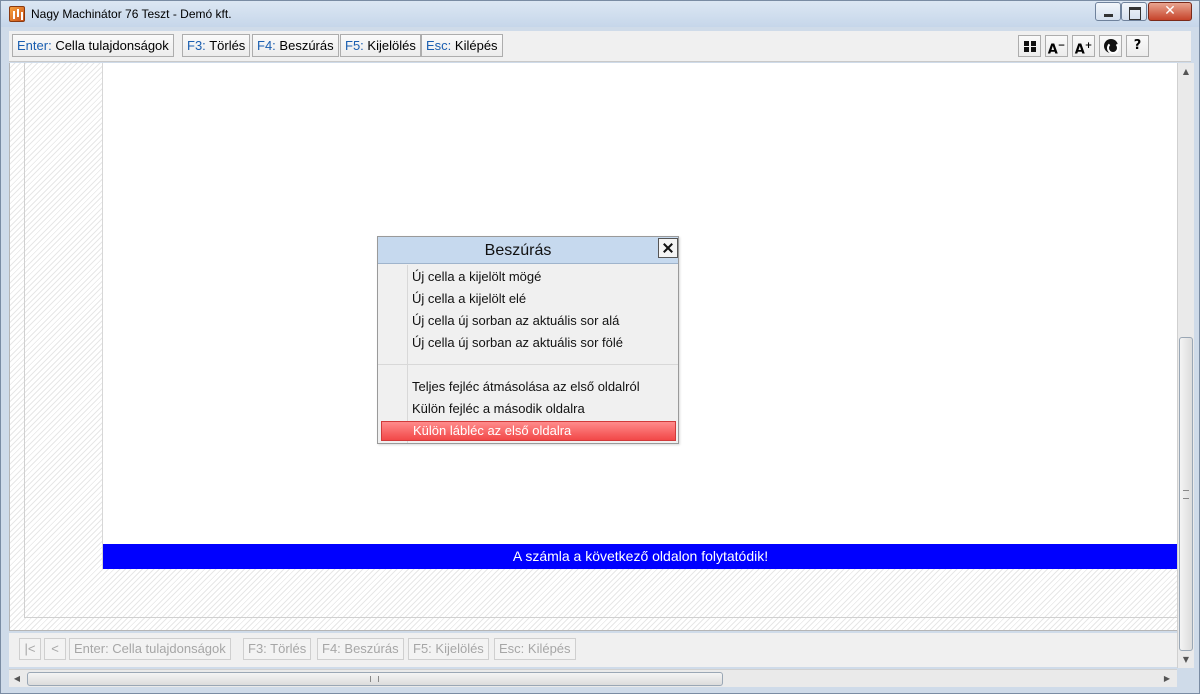  I want to click on shortcut-key: F5:, so click(354, 45).